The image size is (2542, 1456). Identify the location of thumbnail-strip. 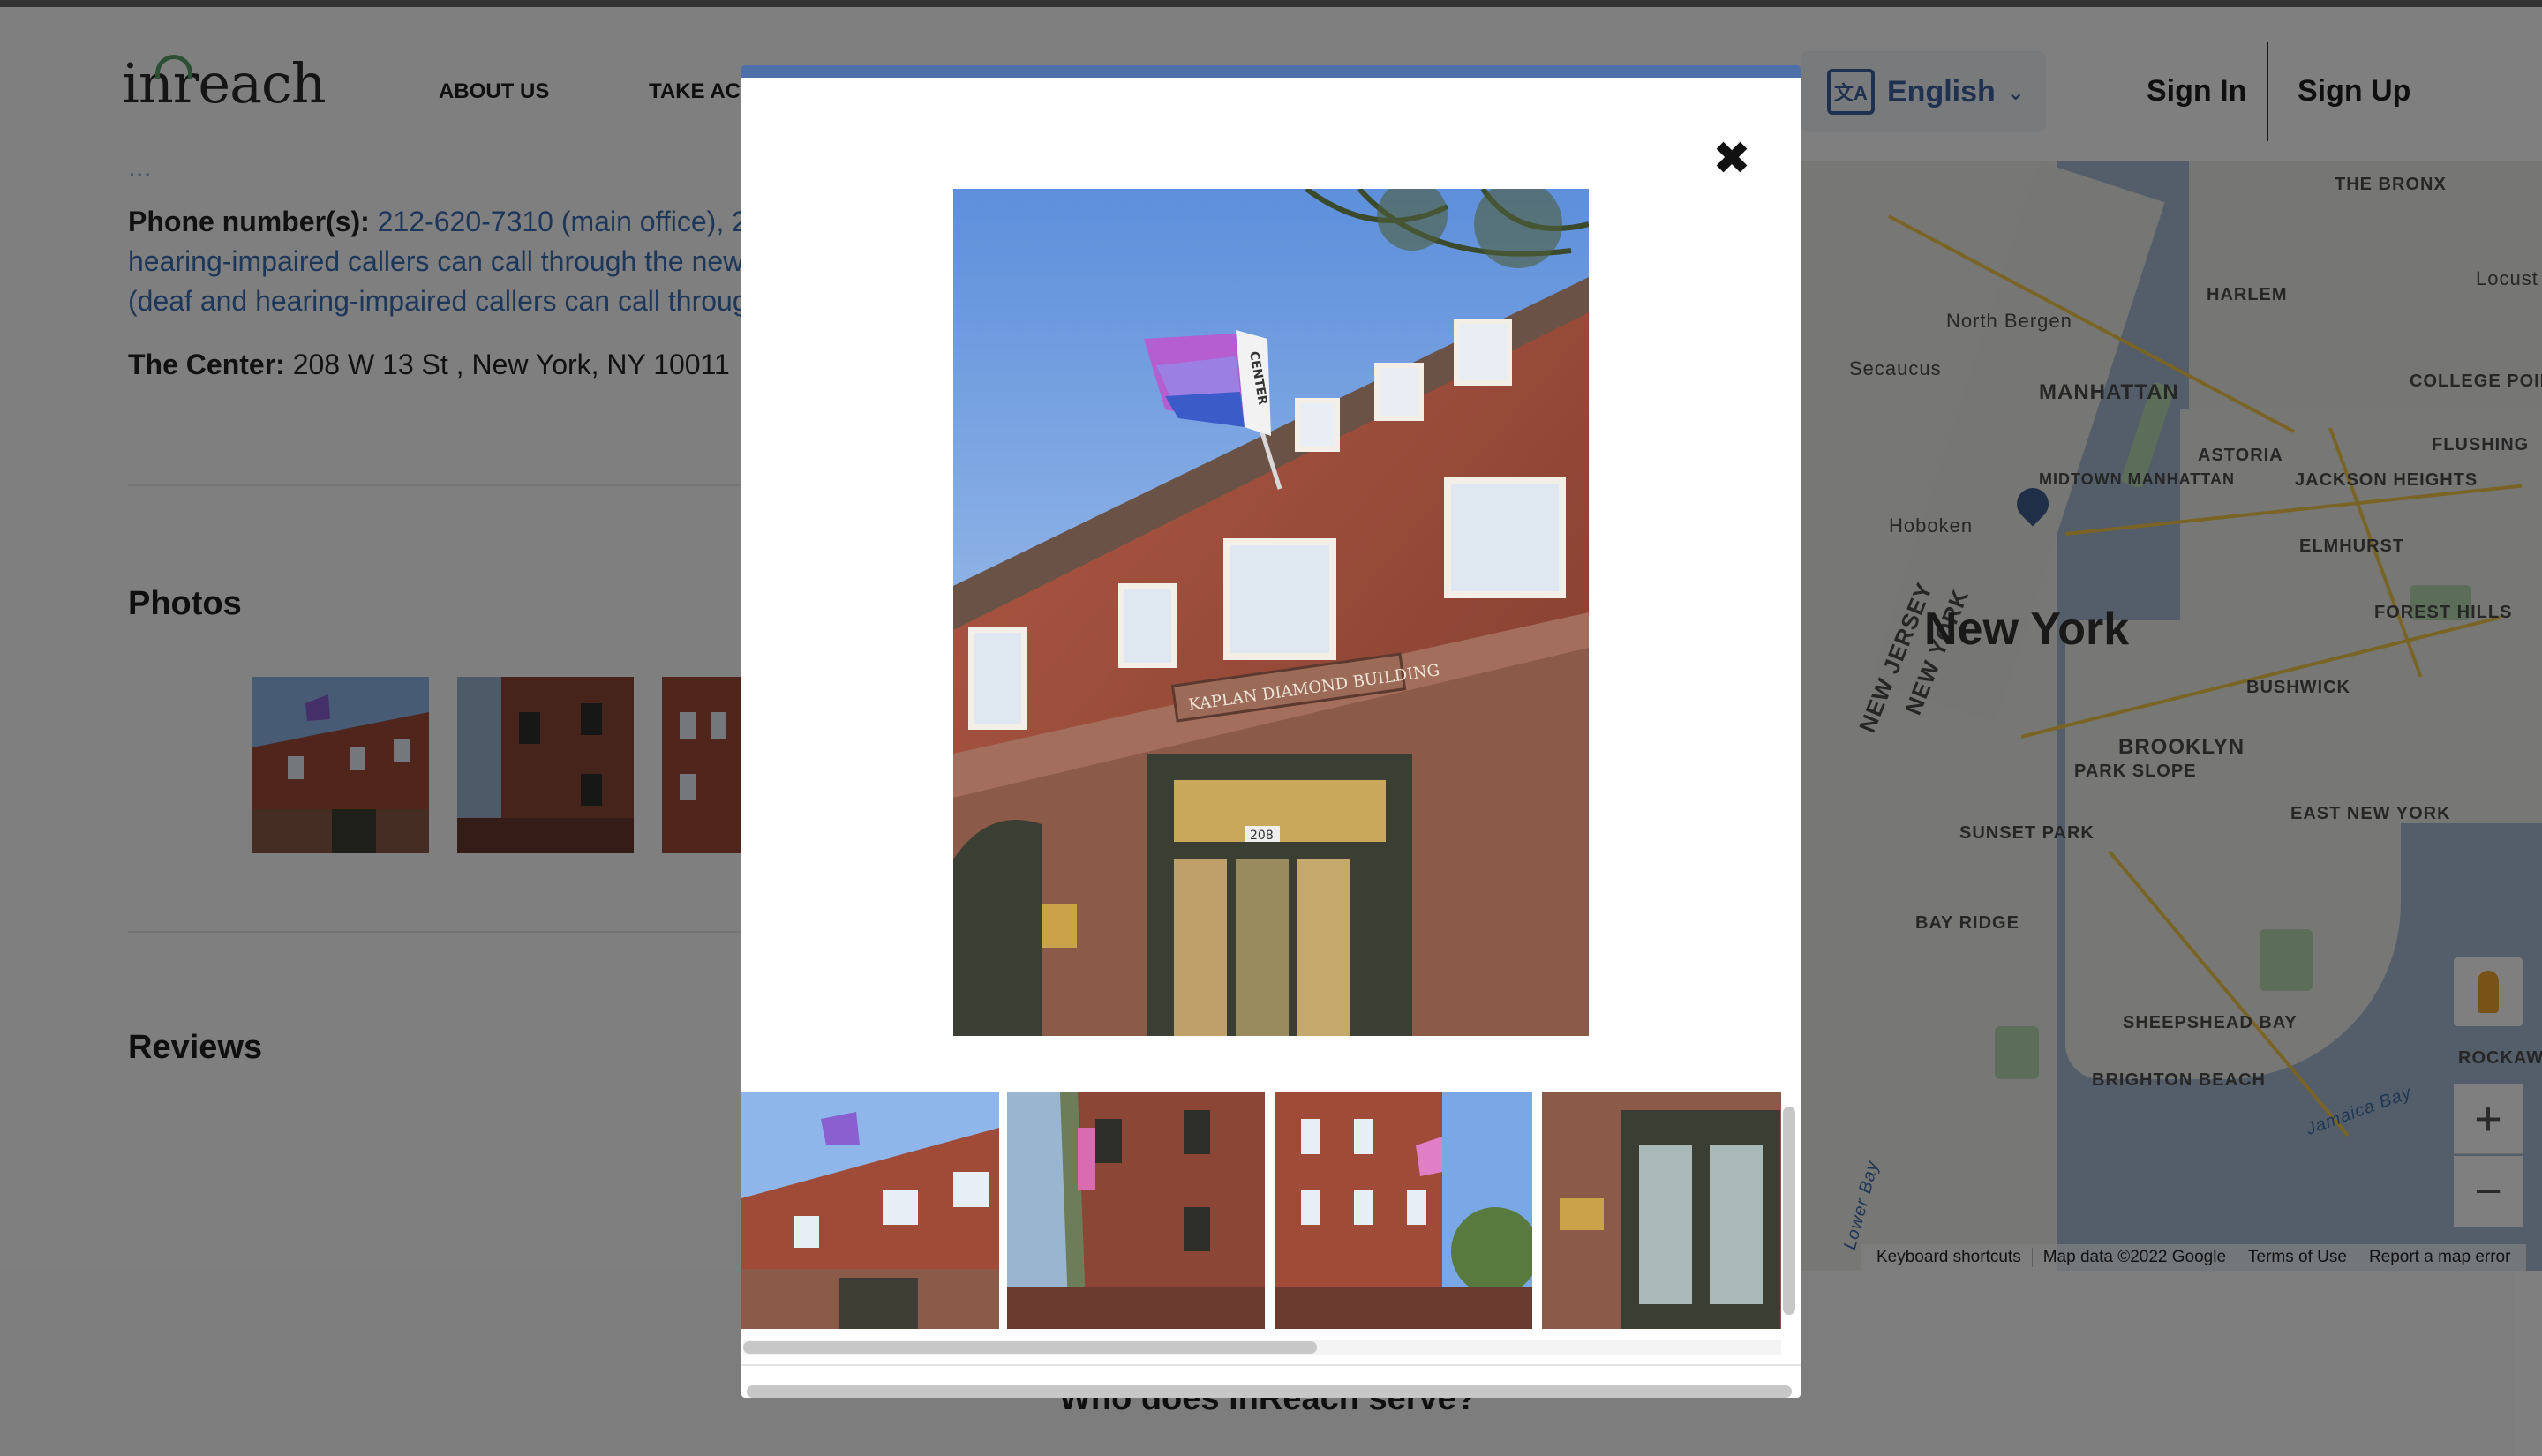
(1261, 1211).